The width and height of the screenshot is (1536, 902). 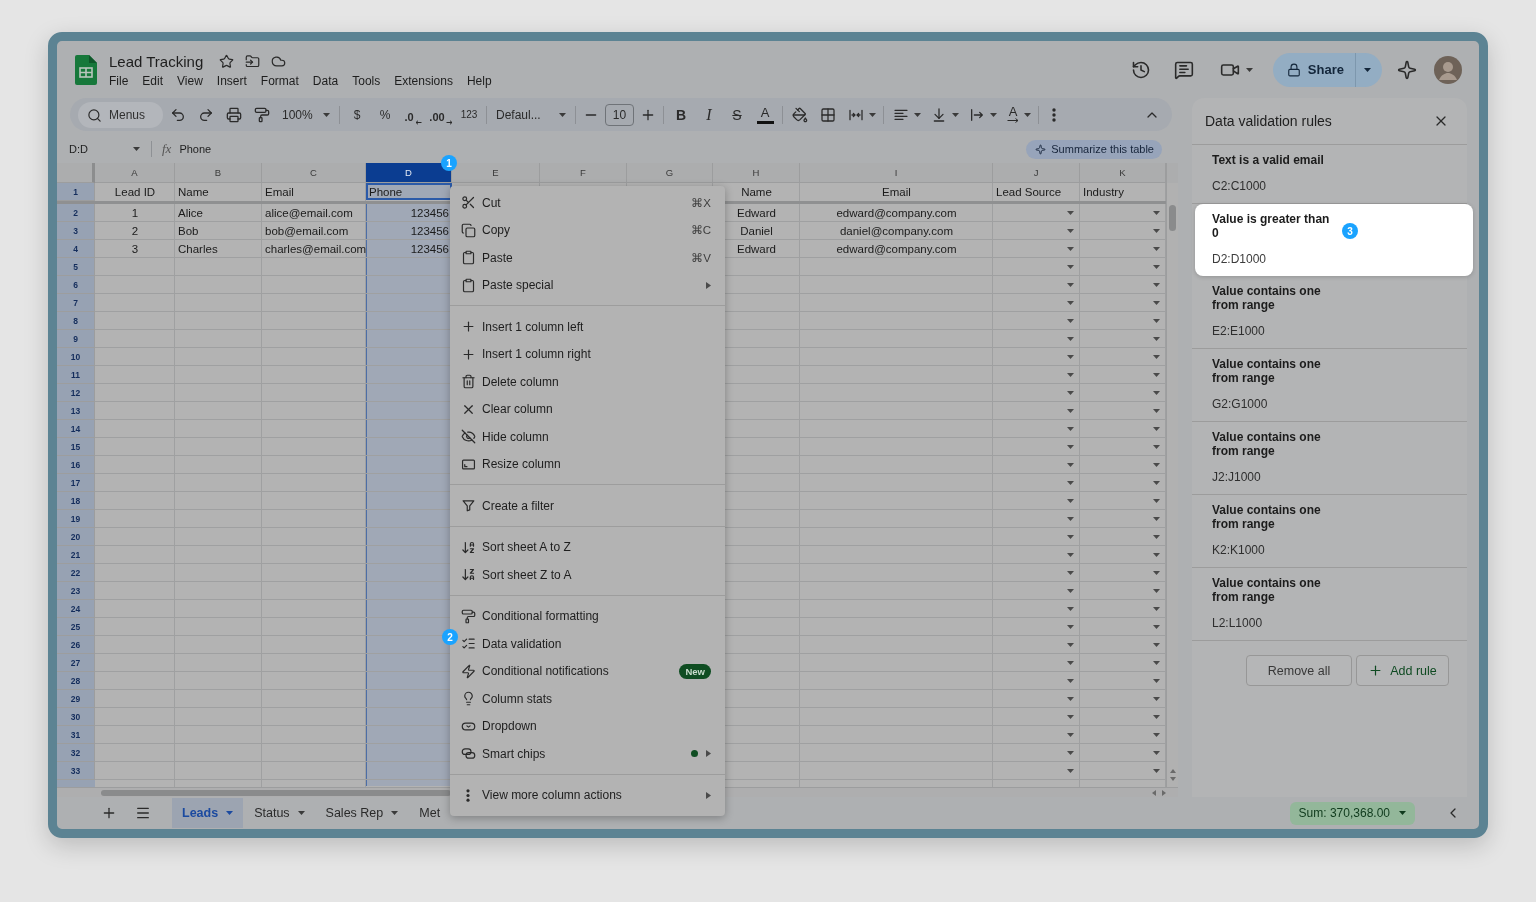 What do you see at coordinates (76, 771) in the screenshot?
I see `row-number: 33` at bounding box center [76, 771].